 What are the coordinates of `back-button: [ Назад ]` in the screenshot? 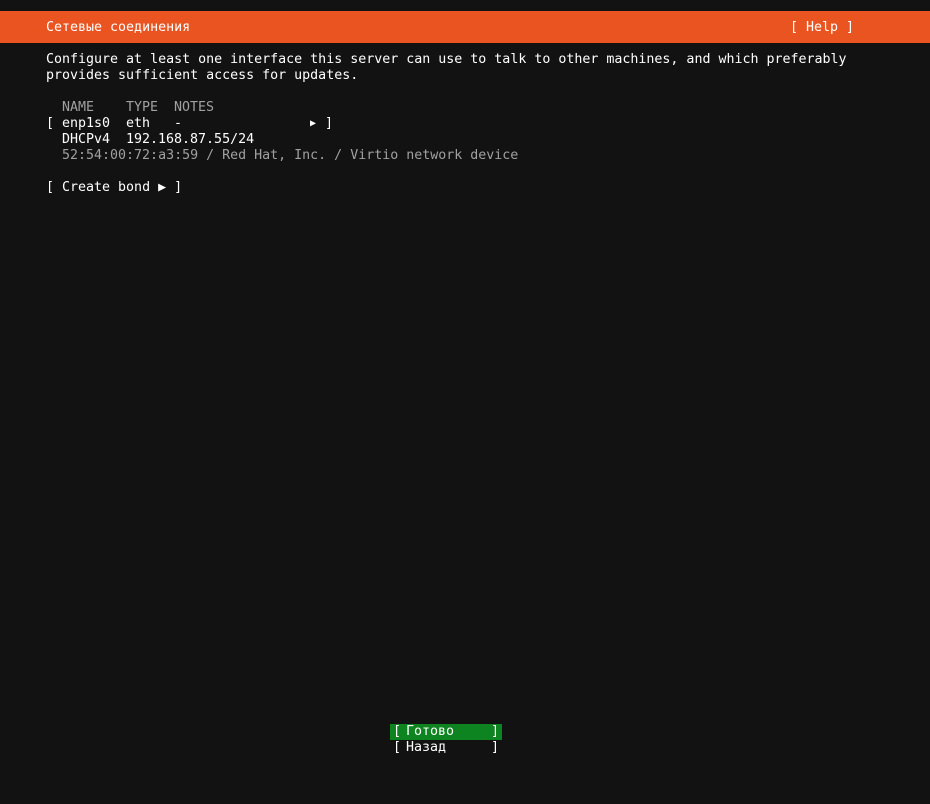 It's located at (446, 748).